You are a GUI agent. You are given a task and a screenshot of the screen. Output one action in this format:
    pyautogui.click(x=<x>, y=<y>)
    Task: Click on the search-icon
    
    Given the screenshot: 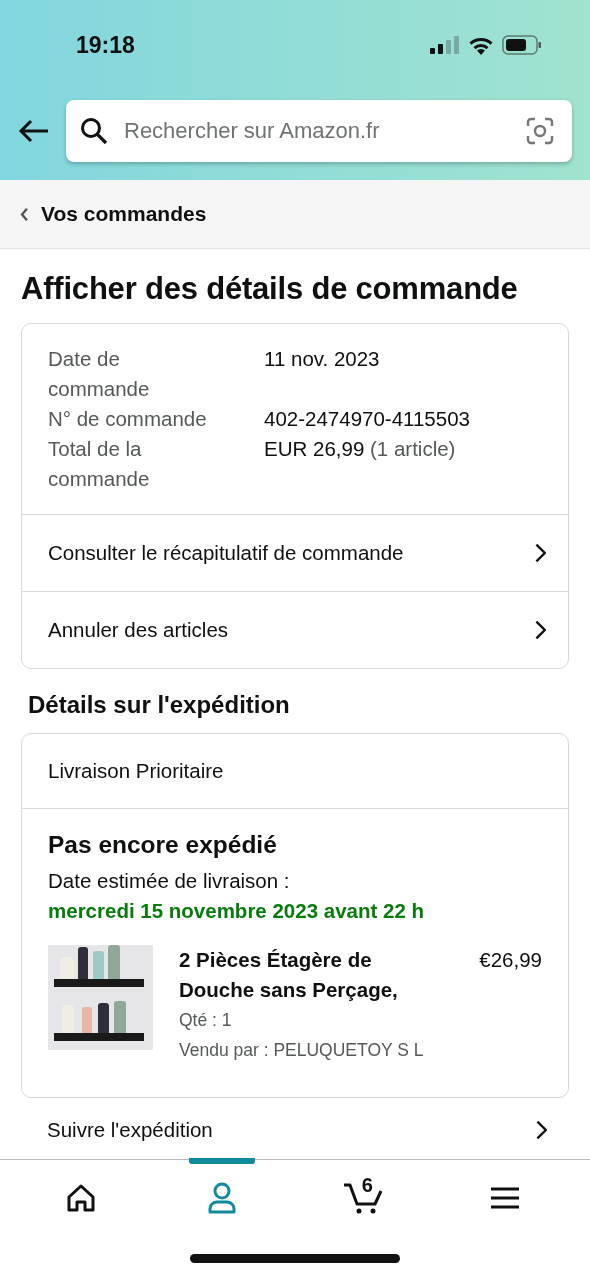 What is the action you would take?
    pyautogui.click(x=94, y=131)
    